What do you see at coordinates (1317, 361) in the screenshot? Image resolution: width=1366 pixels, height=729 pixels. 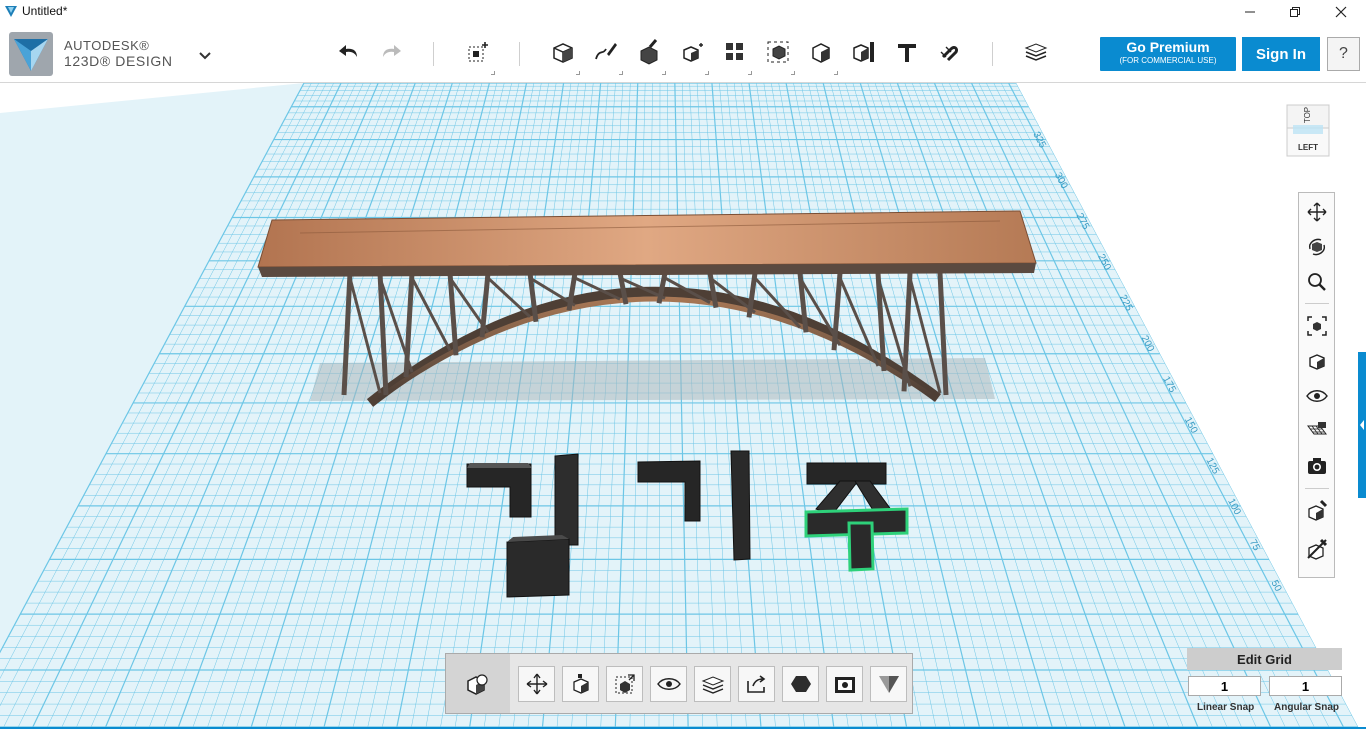 I see `views-icon` at bounding box center [1317, 361].